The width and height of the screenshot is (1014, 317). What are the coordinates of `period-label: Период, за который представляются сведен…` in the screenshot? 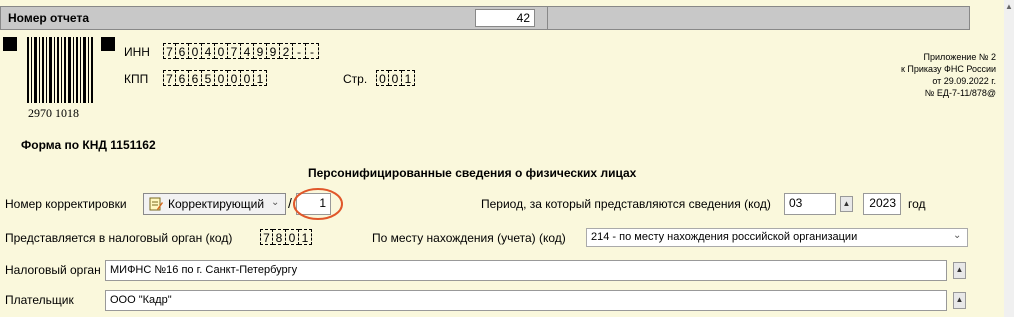 It's located at (626, 204).